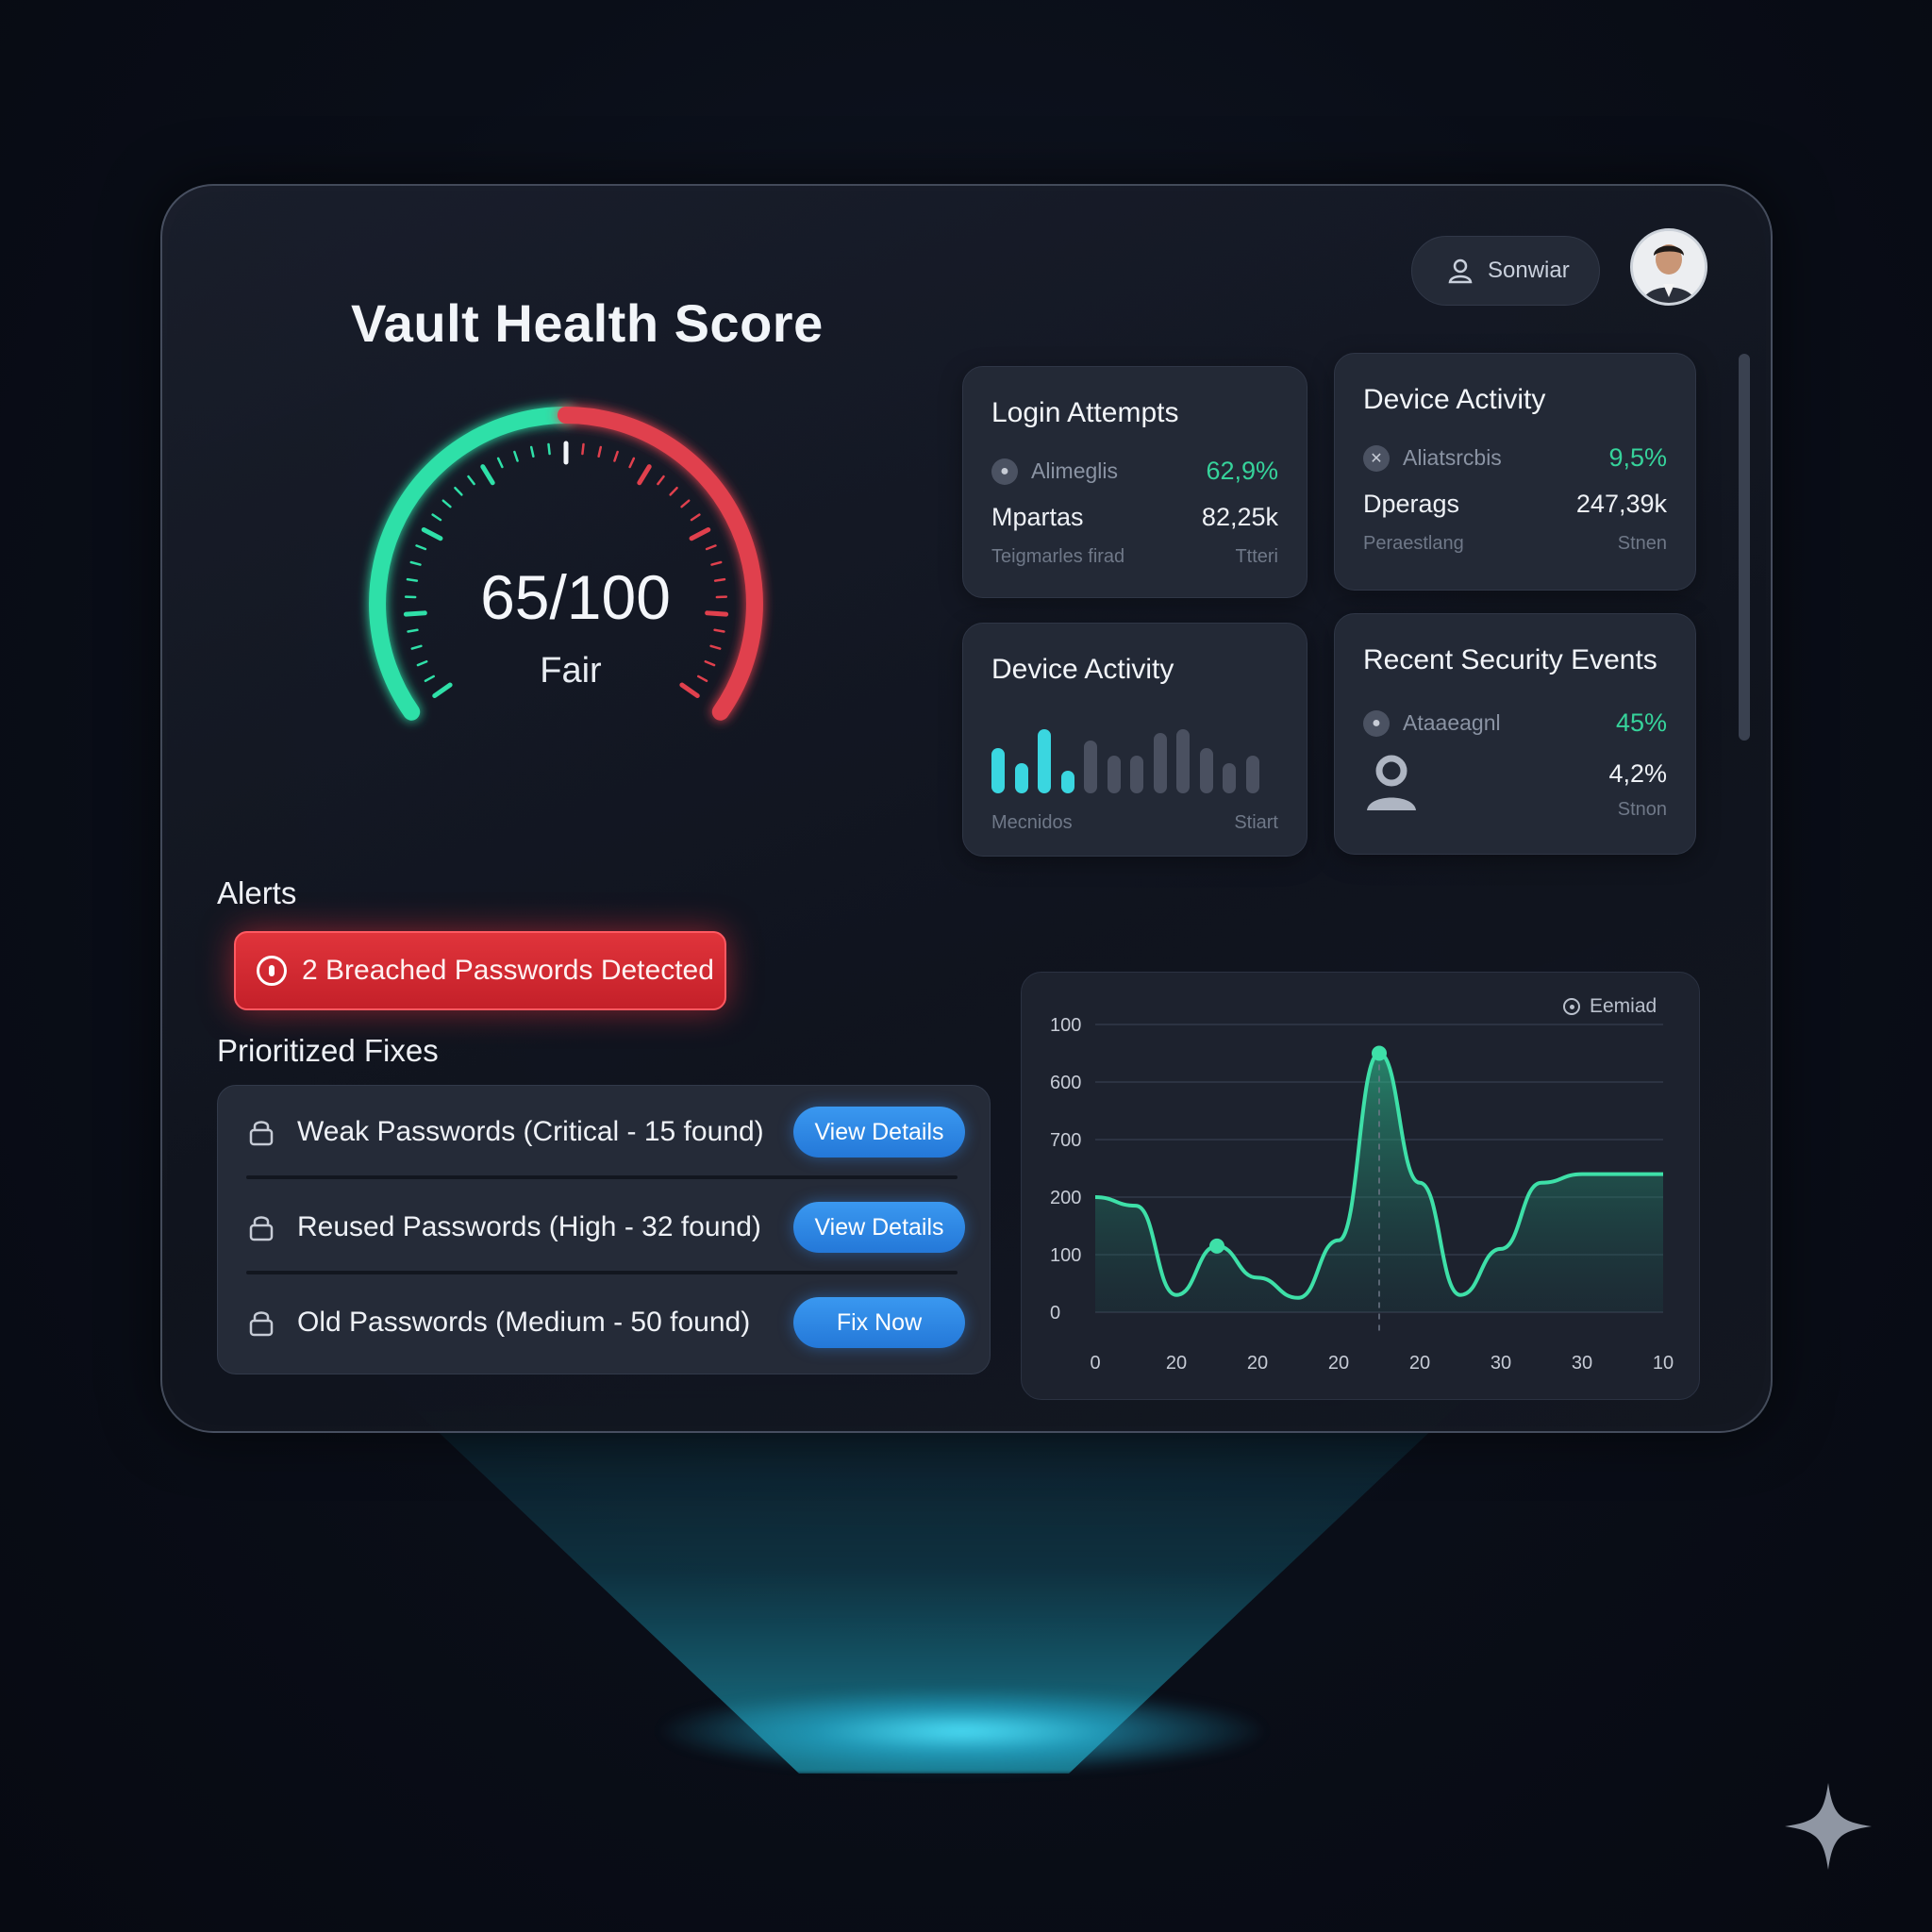  I want to click on trend-chart-card: 100 600 700 200 100 0 0 20 20 20 20 30 30 10 Eemiad, so click(1361, 1186).